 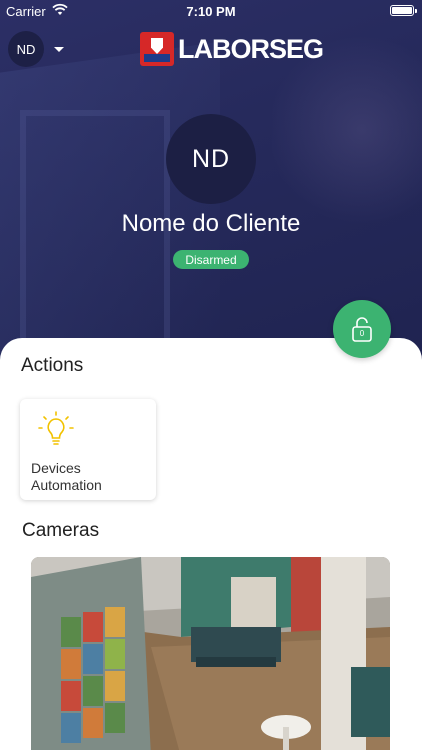 I want to click on lightbulb-icon, so click(x=56, y=433).